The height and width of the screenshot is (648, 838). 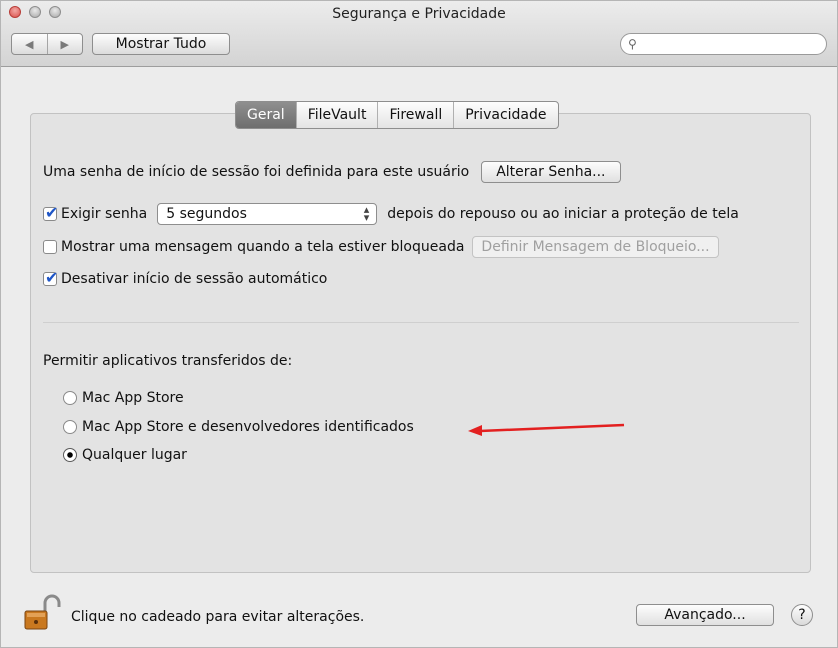 I want to click on downloads-heading: Permitir aplicativos transferidos de:, so click(x=167, y=361).